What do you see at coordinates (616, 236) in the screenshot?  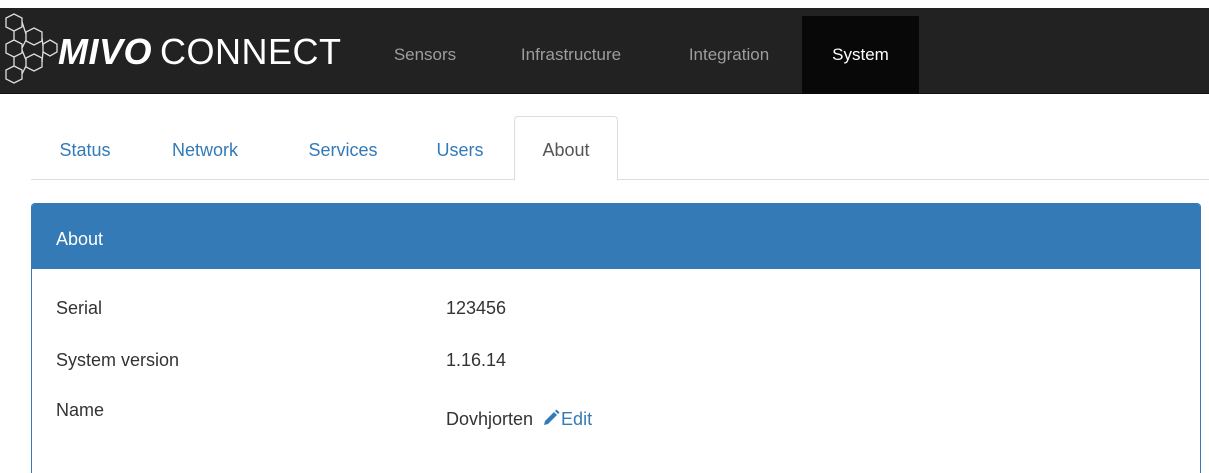 I see `panel-title: About` at bounding box center [616, 236].